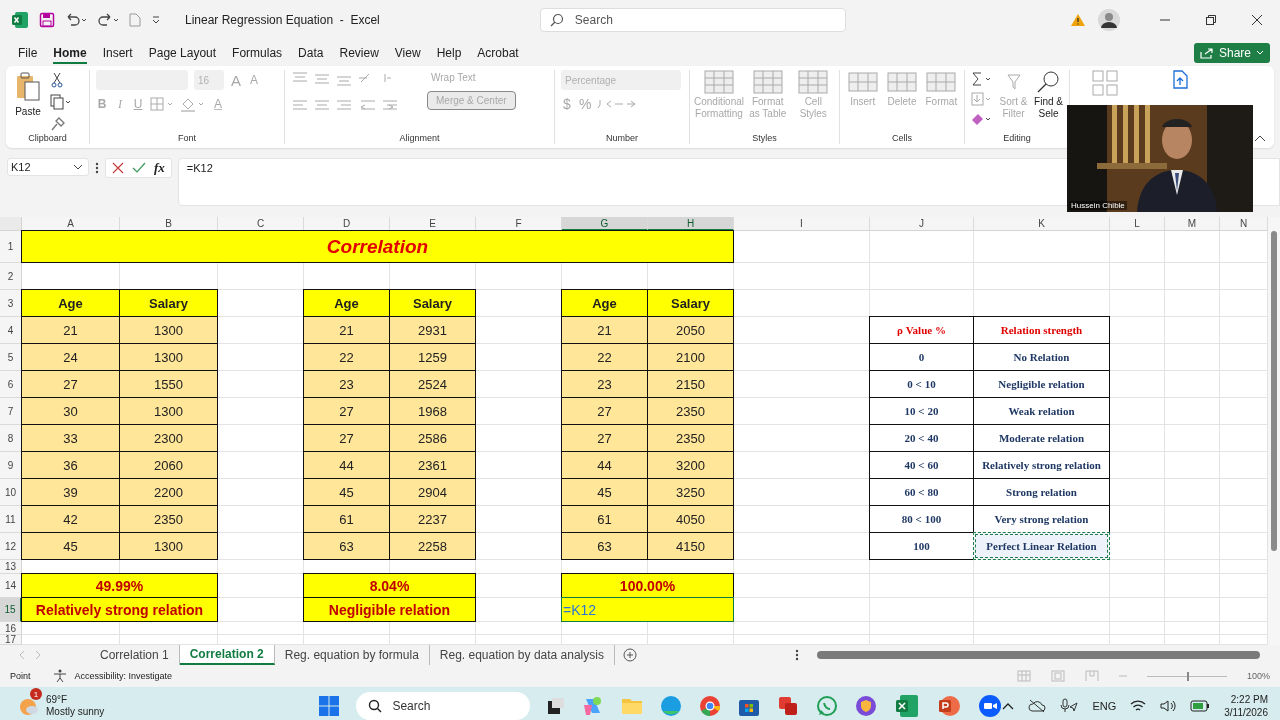 This screenshot has width=1280, height=720. What do you see at coordinates (159, 168) in the screenshot?
I see `insert-function-button: fx` at bounding box center [159, 168].